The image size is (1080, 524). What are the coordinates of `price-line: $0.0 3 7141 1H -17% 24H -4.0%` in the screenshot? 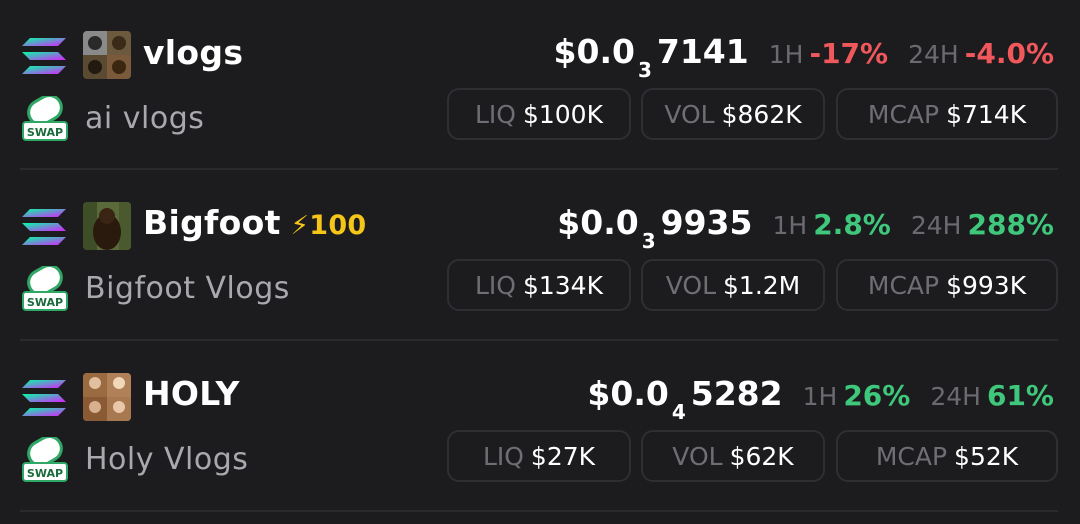 It's located at (803, 57).